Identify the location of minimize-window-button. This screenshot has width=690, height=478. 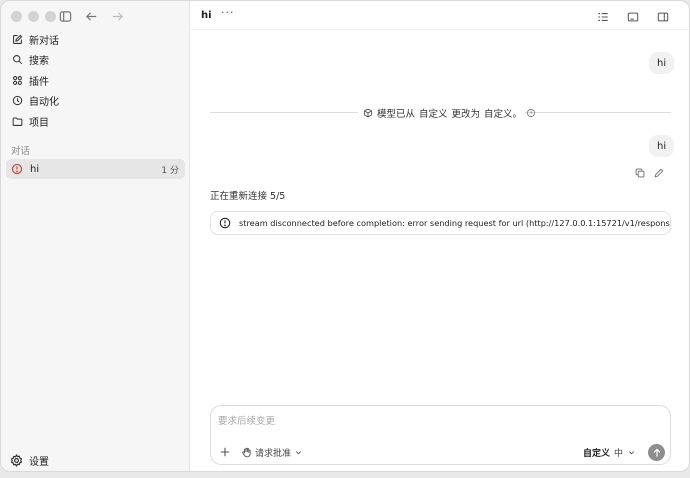
(33, 16).